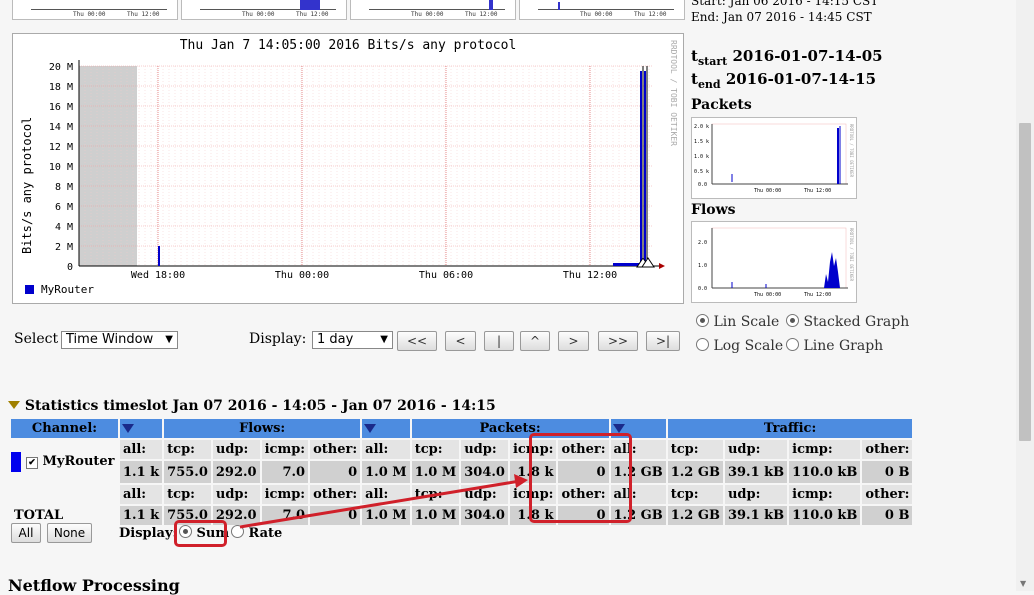  Describe the element at coordinates (767, 191) in the screenshot. I see `packets-x-tick: Thu 00:00` at that location.